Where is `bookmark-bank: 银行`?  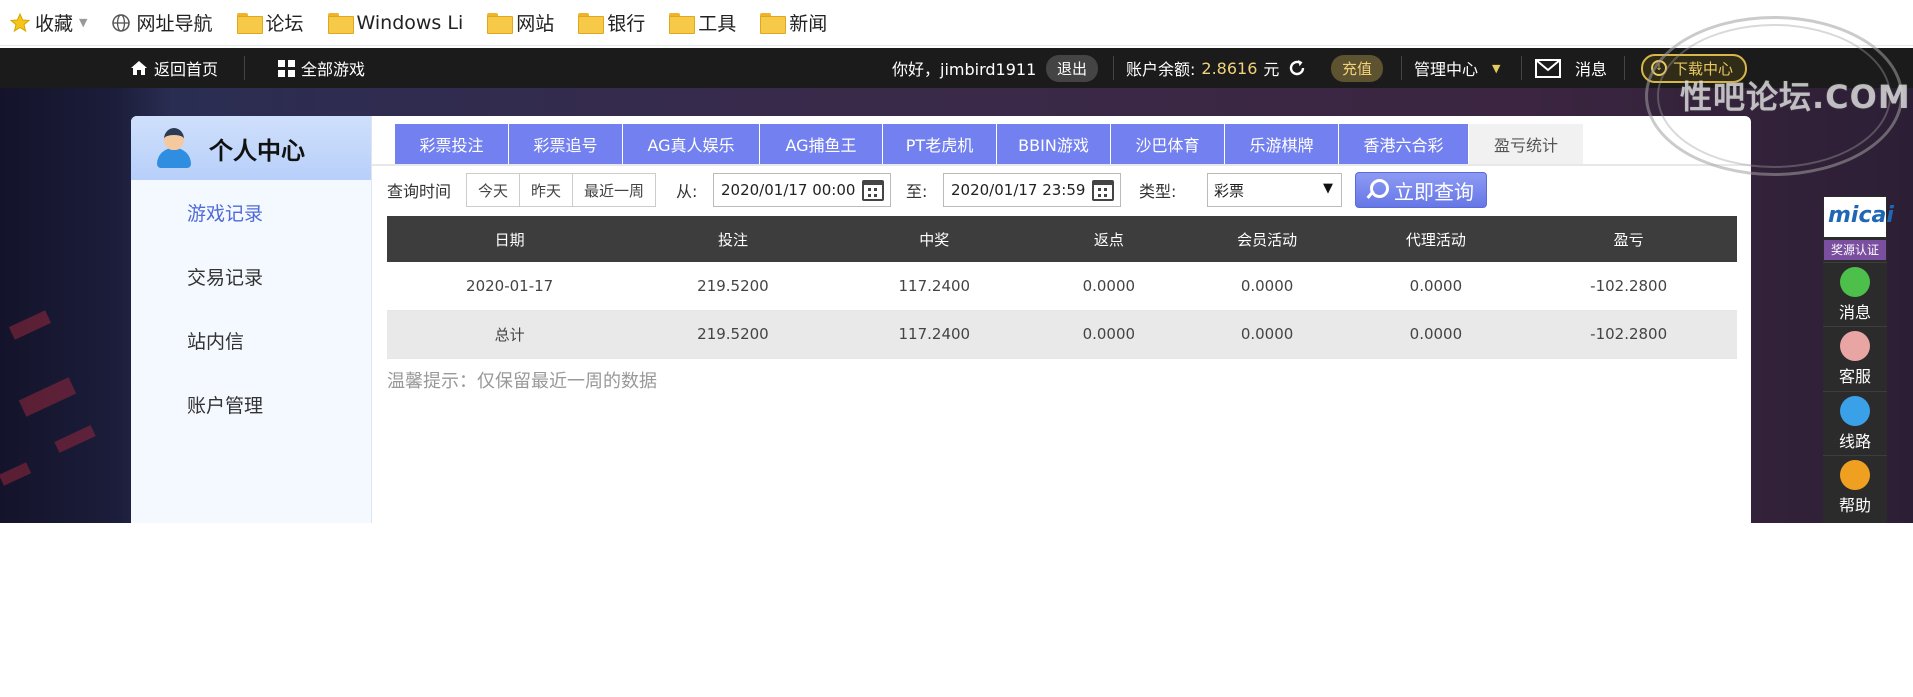
bookmark-bank: 银行 is located at coordinates (611, 23).